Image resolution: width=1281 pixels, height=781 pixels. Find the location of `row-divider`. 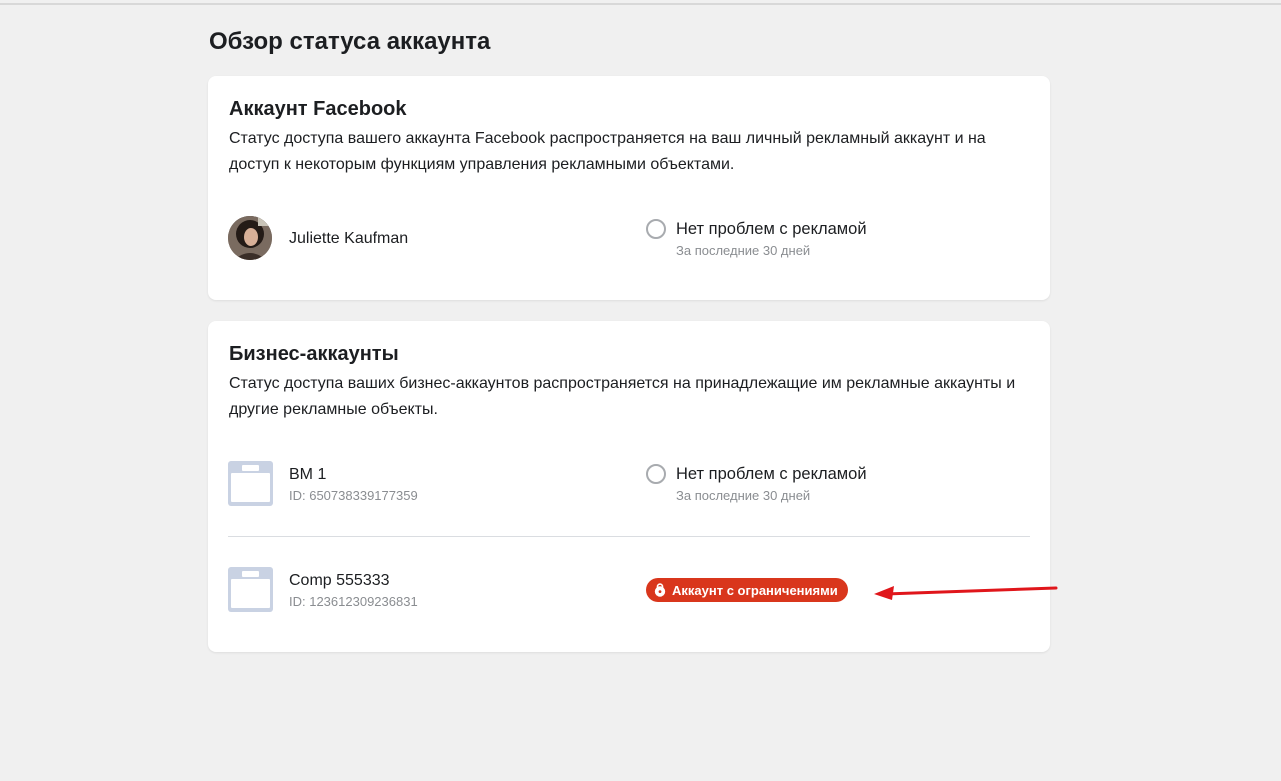

row-divider is located at coordinates (629, 536).